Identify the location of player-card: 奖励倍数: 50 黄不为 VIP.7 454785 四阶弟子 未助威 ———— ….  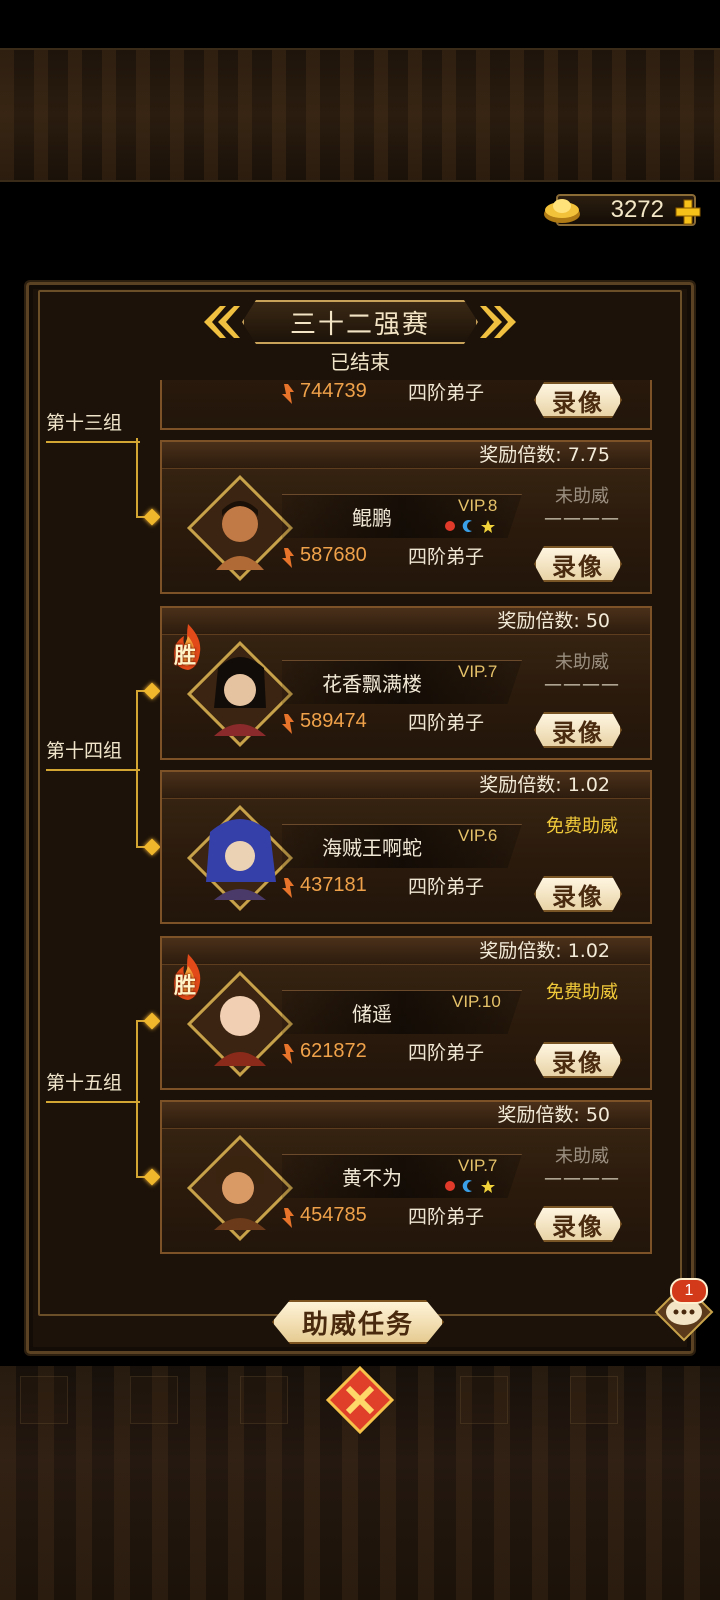
(406, 1177).